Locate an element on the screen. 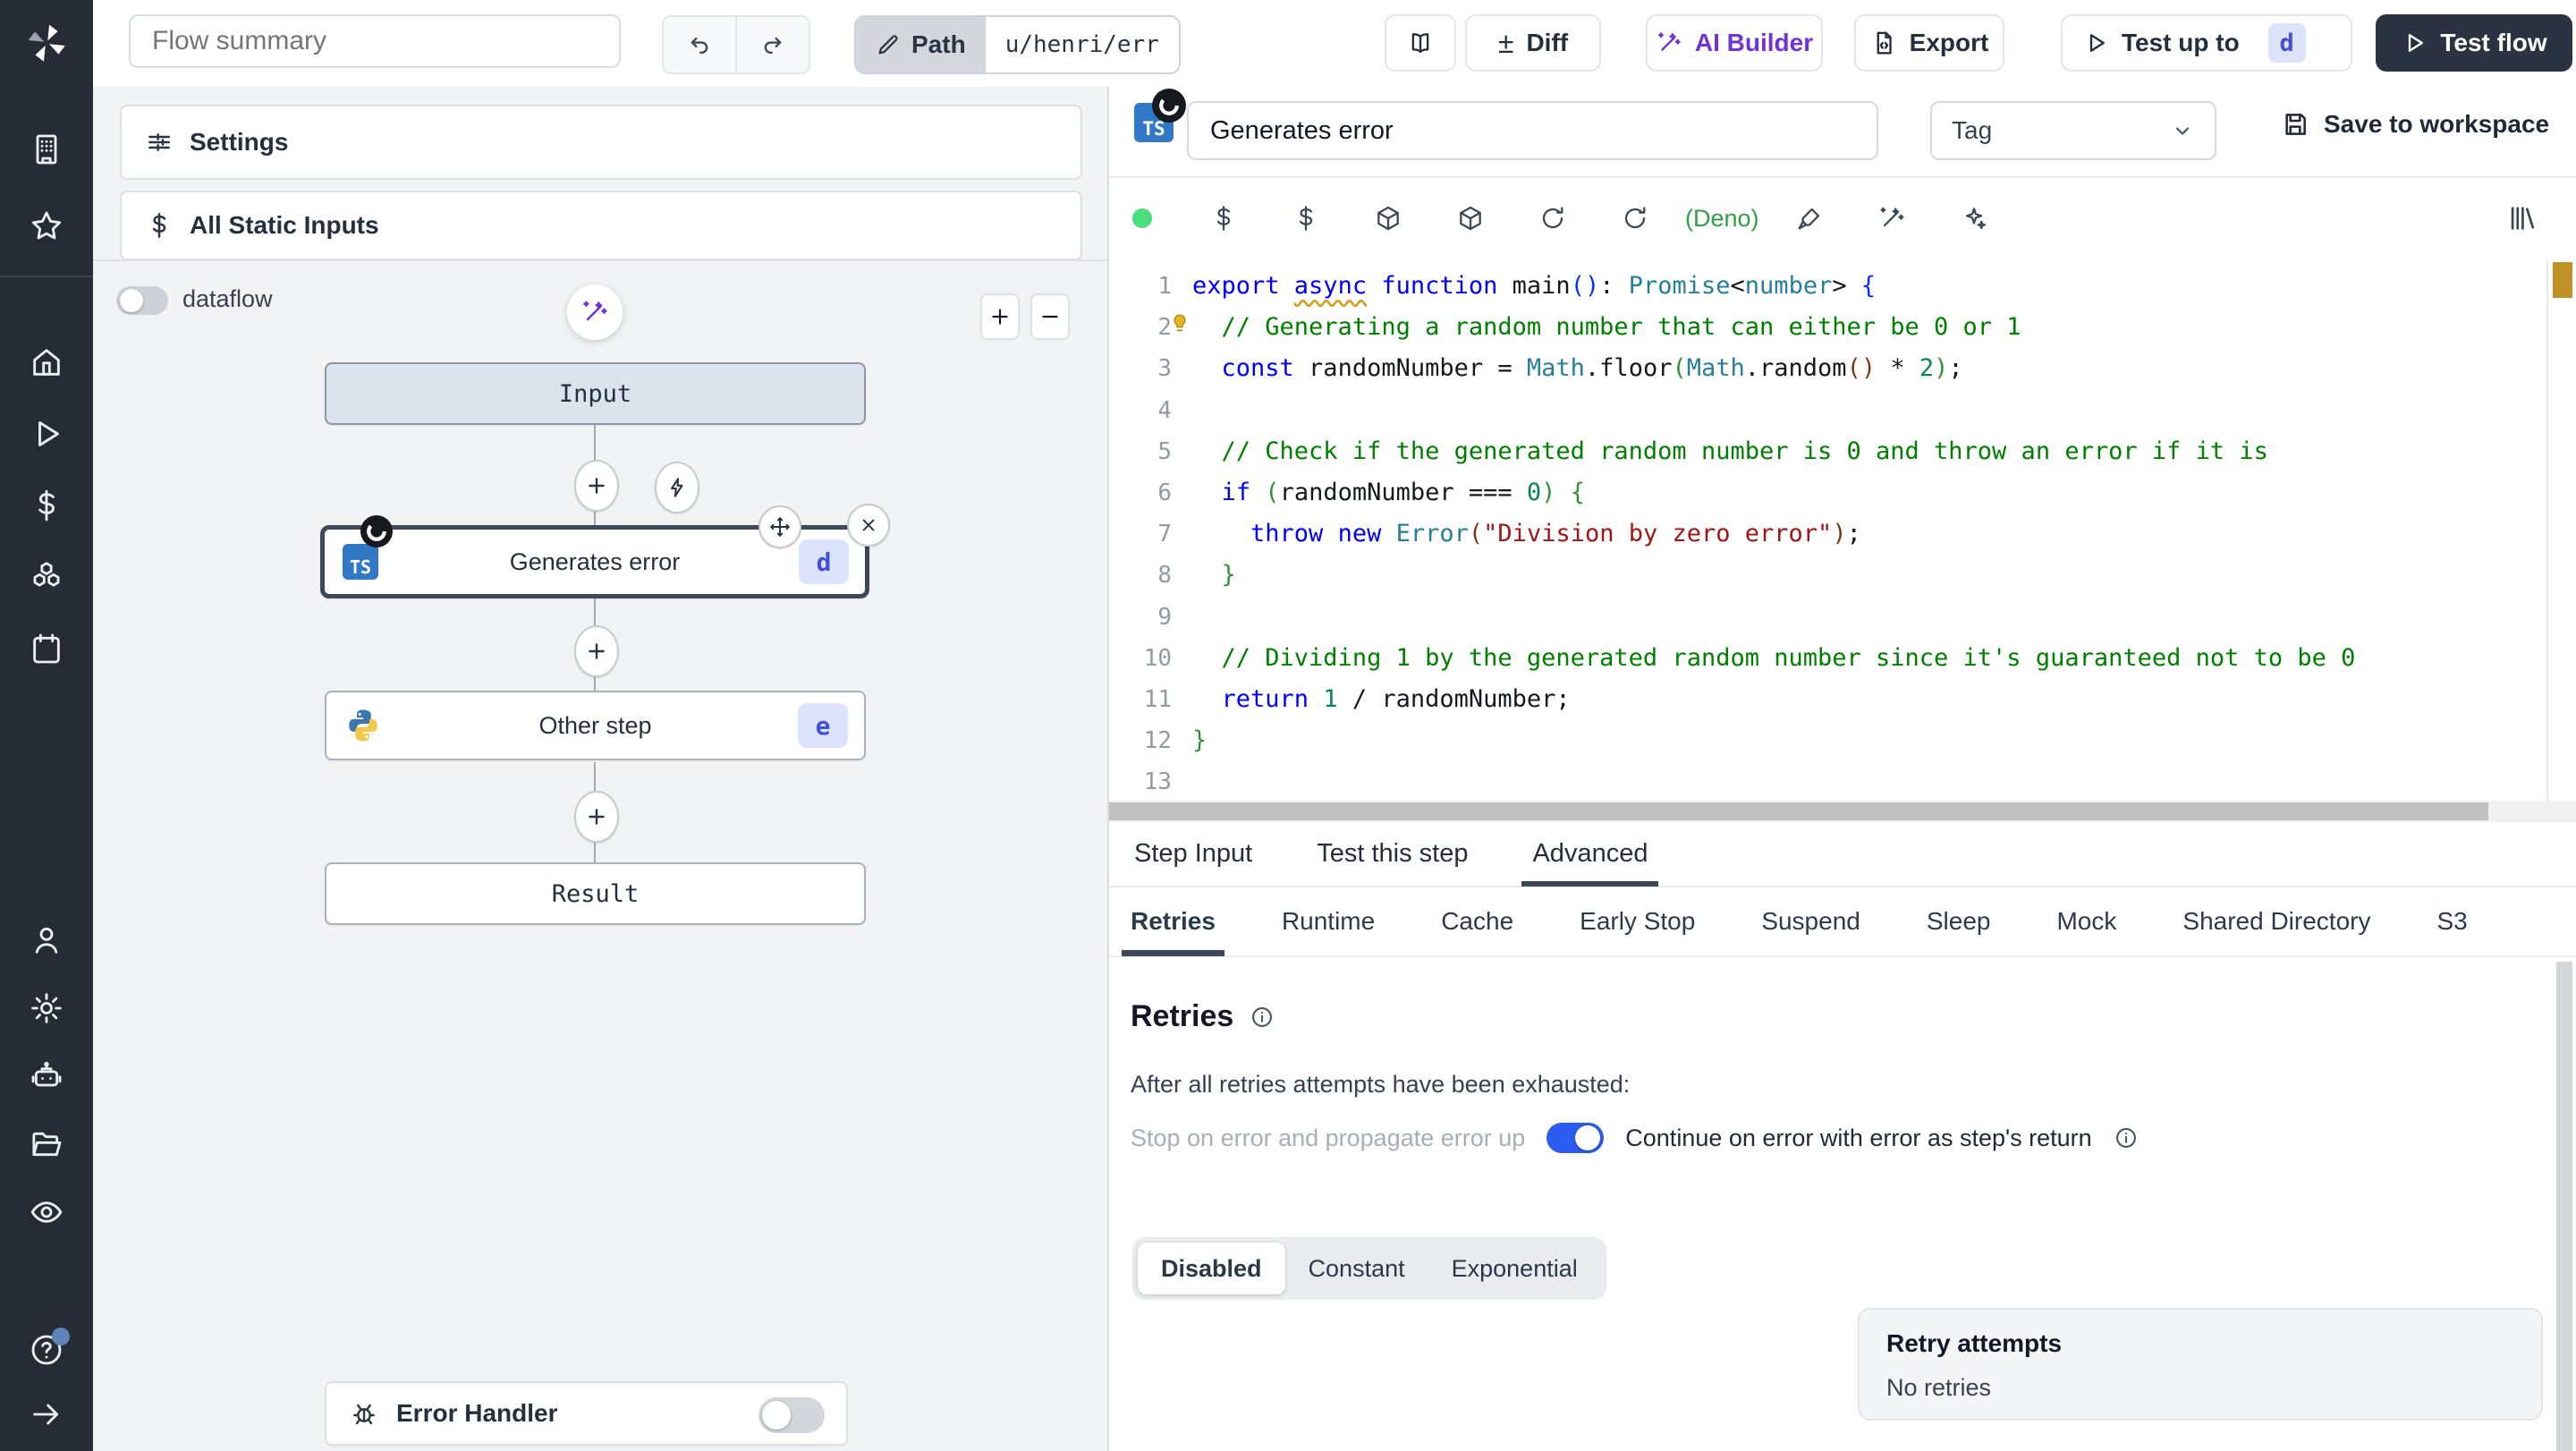  user-icon is located at coordinates (46, 940).